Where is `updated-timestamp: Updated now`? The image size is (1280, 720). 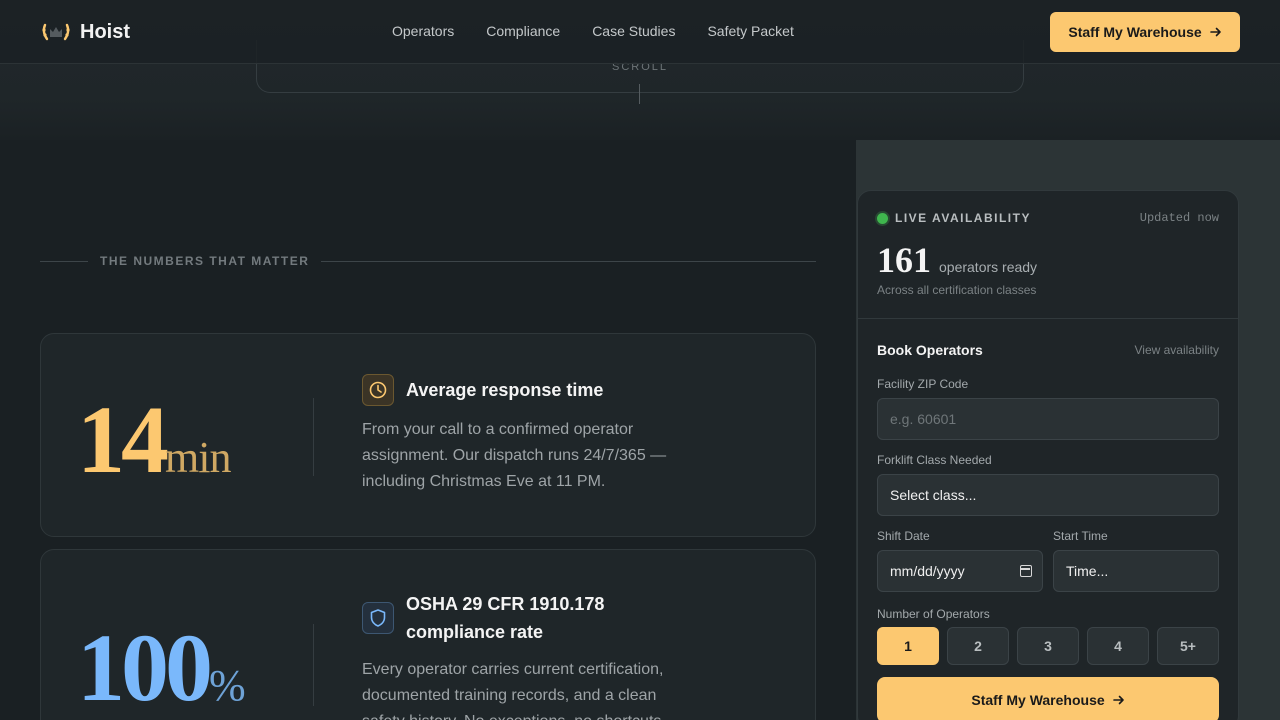 updated-timestamp: Updated now is located at coordinates (1179, 218).